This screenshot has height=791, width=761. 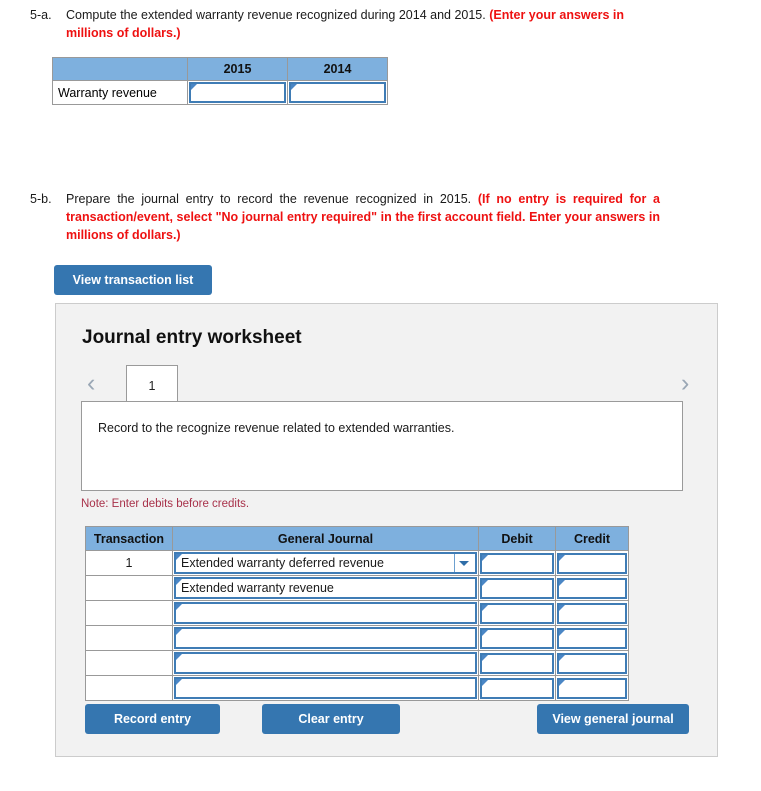 What do you see at coordinates (129, 538) in the screenshot?
I see `journal-header-transaction: Transaction` at bounding box center [129, 538].